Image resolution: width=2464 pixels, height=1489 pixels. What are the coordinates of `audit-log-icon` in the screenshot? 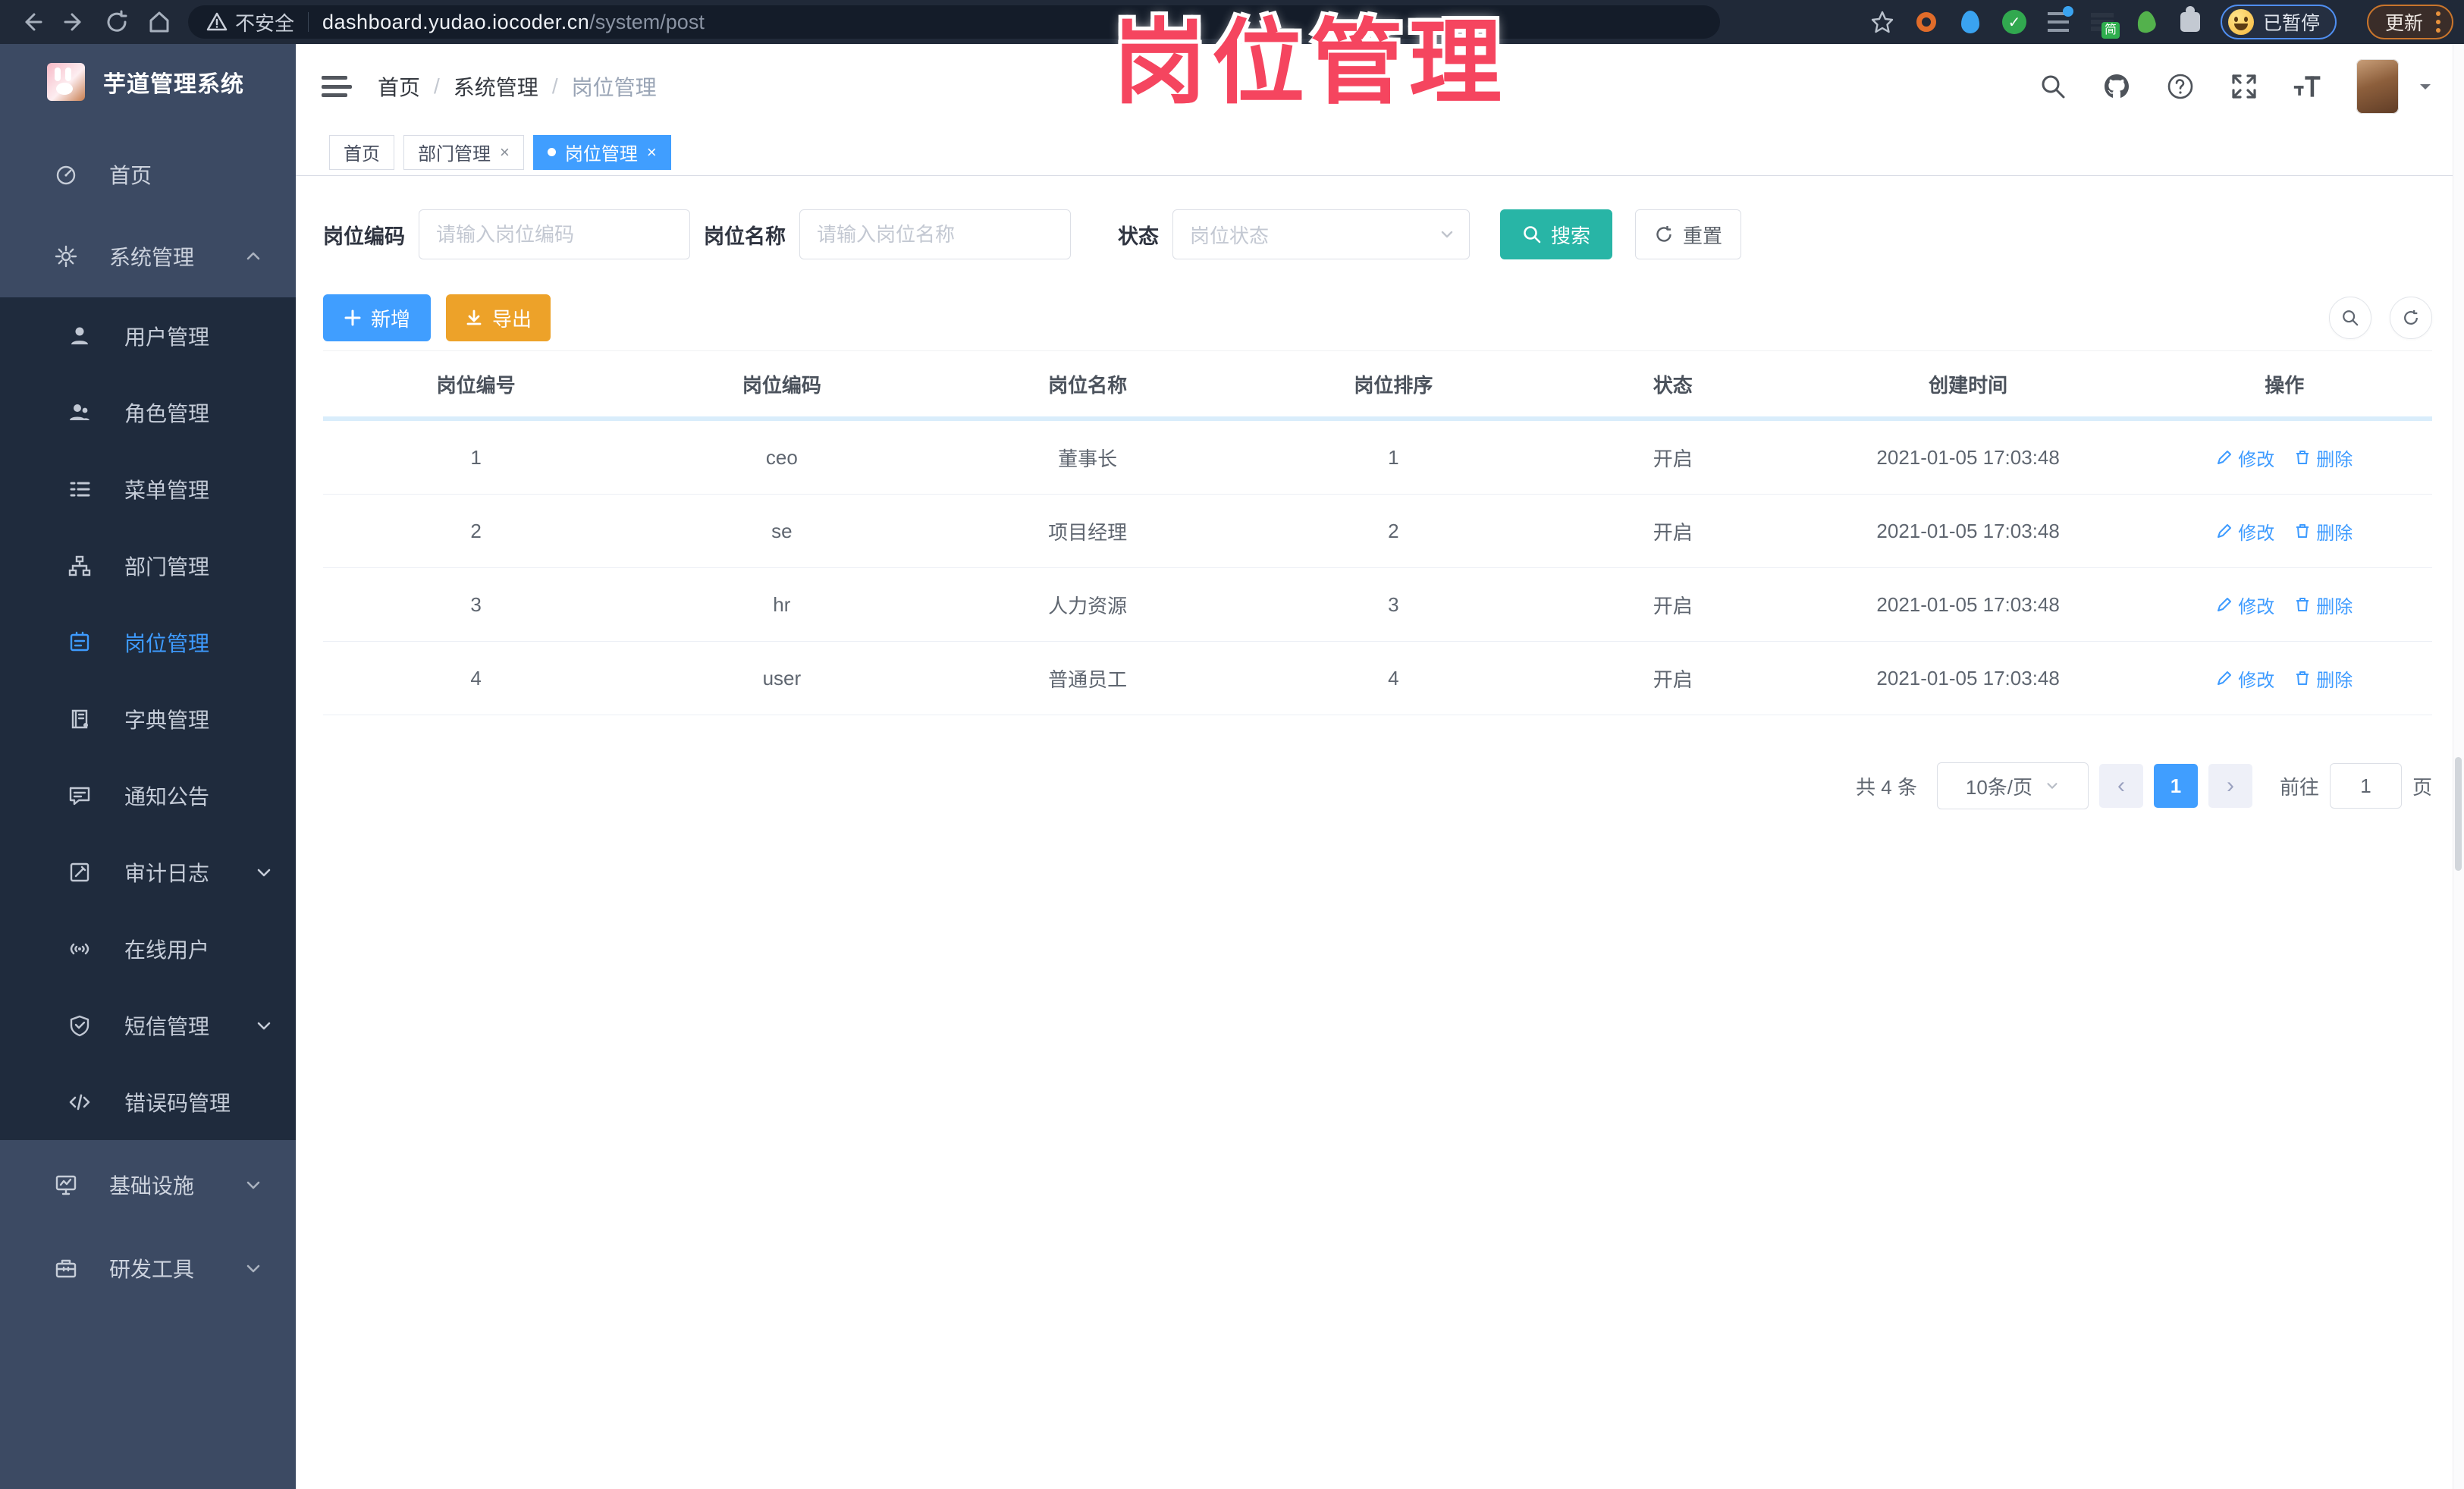 It's located at (79, 873).